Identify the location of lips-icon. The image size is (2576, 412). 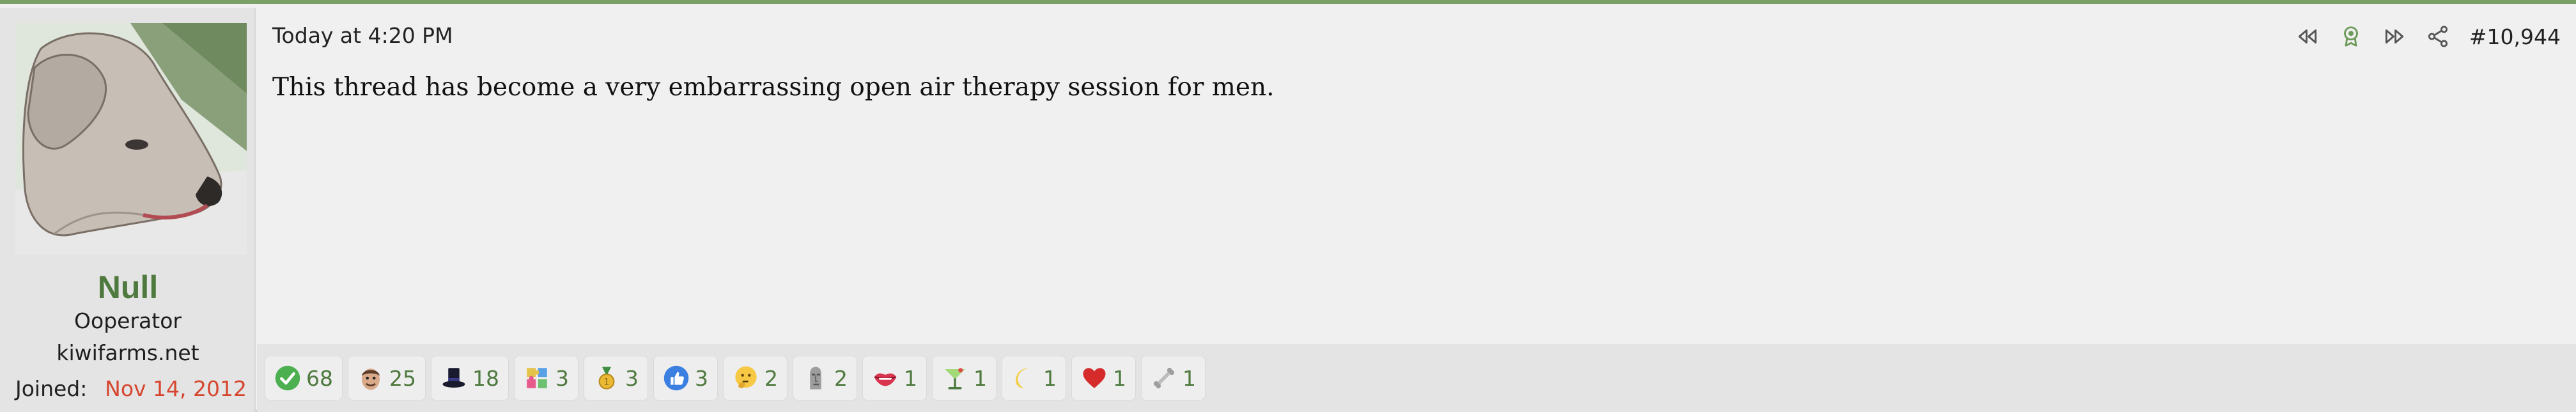
(885, 378).